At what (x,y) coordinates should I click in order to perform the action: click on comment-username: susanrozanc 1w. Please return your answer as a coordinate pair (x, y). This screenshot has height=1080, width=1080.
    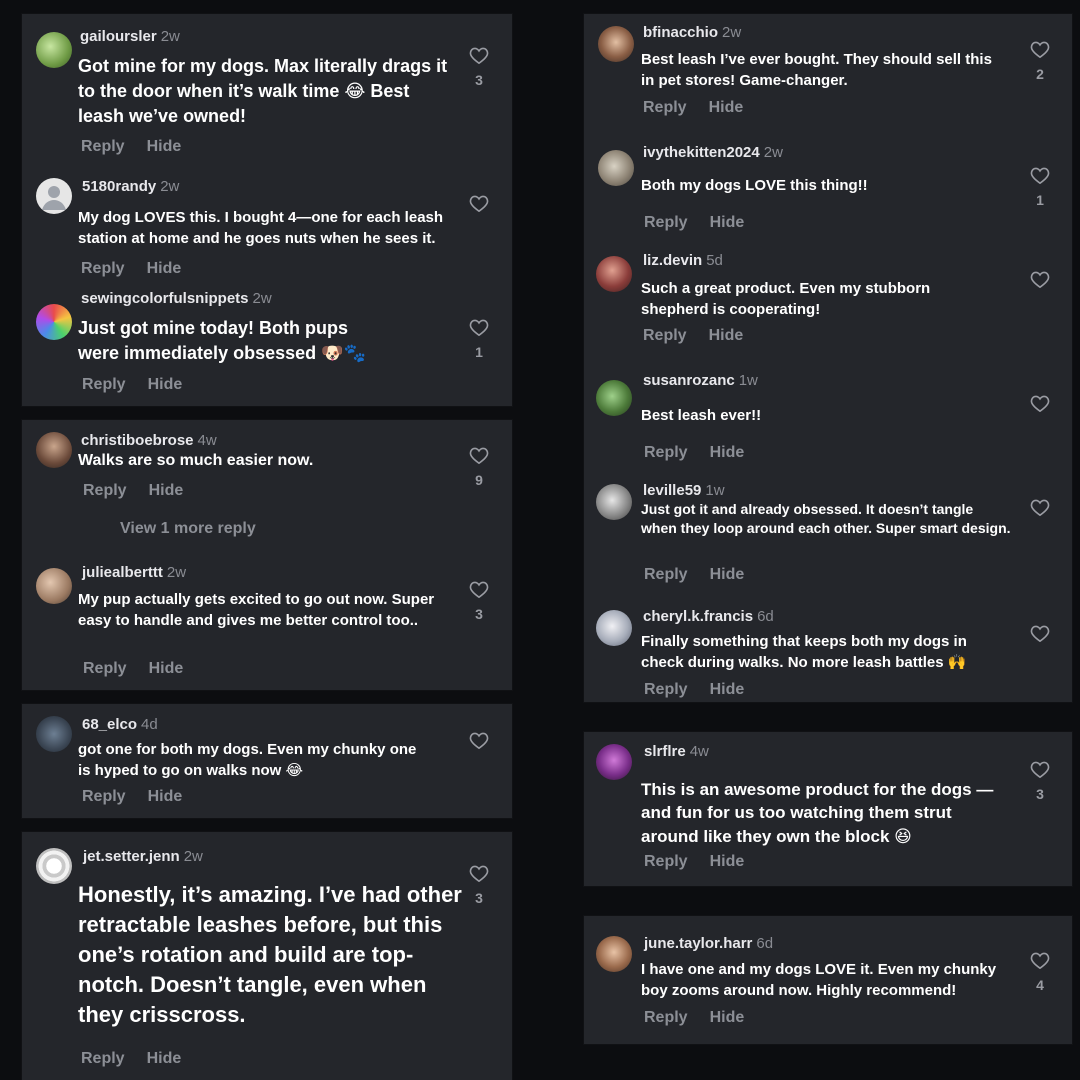
    Looking at the image, I should click on (700, 380).